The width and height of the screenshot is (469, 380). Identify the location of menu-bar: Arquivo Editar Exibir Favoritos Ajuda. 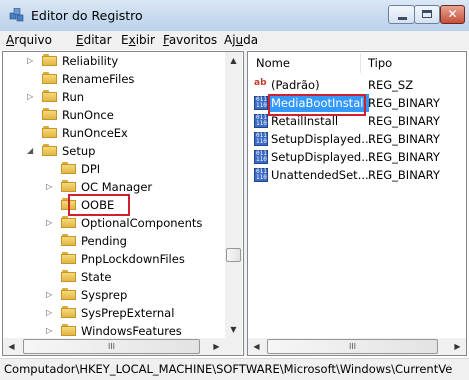
(234, 40).